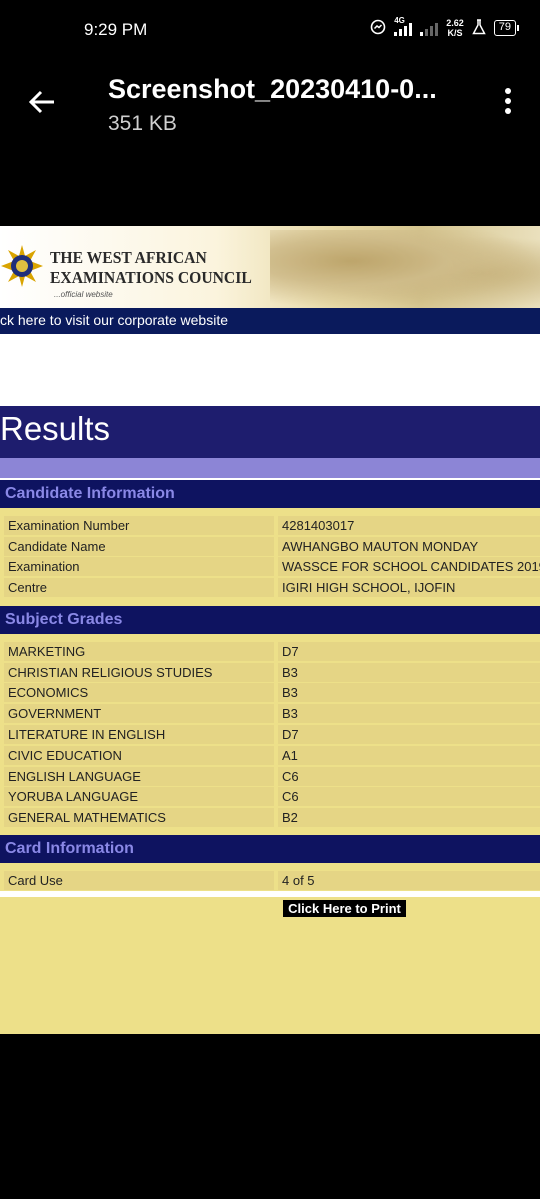 The height and width of the screenshot is (1199, 540). Describe the element at coordinates (272, 525) in the screenshot. I see `table-row: Examination Number 4281403017` at that location.